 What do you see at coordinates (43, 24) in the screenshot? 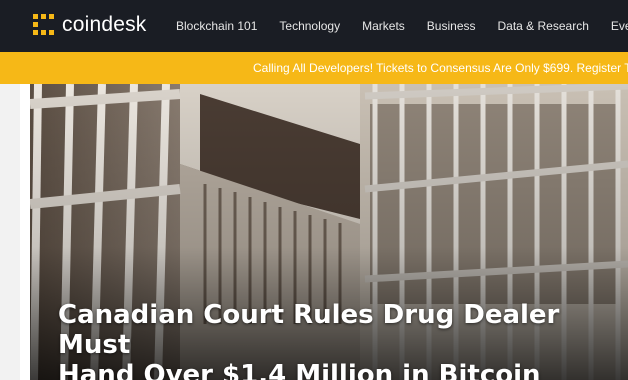
I see `coindesk-logo-icon` at bounding box center [43, 24].